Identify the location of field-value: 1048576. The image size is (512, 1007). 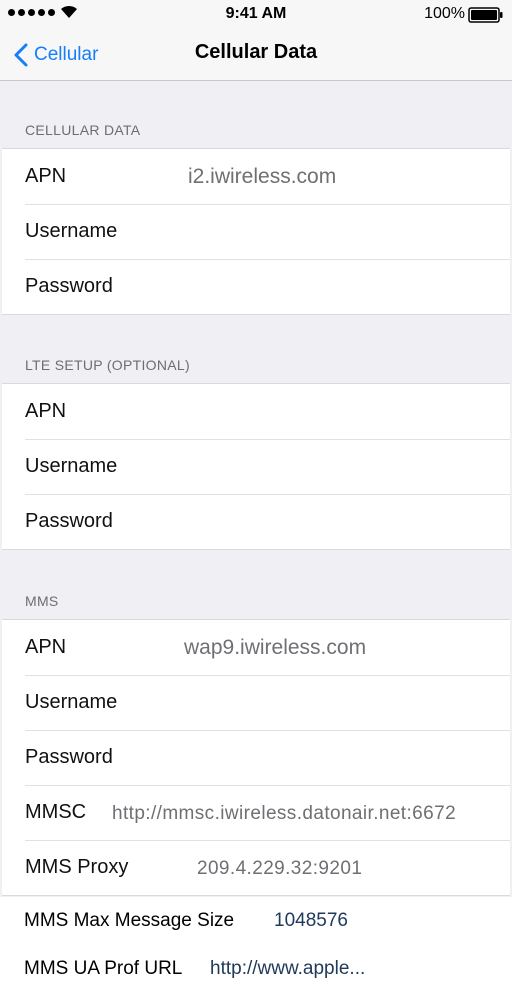
(311, 921).